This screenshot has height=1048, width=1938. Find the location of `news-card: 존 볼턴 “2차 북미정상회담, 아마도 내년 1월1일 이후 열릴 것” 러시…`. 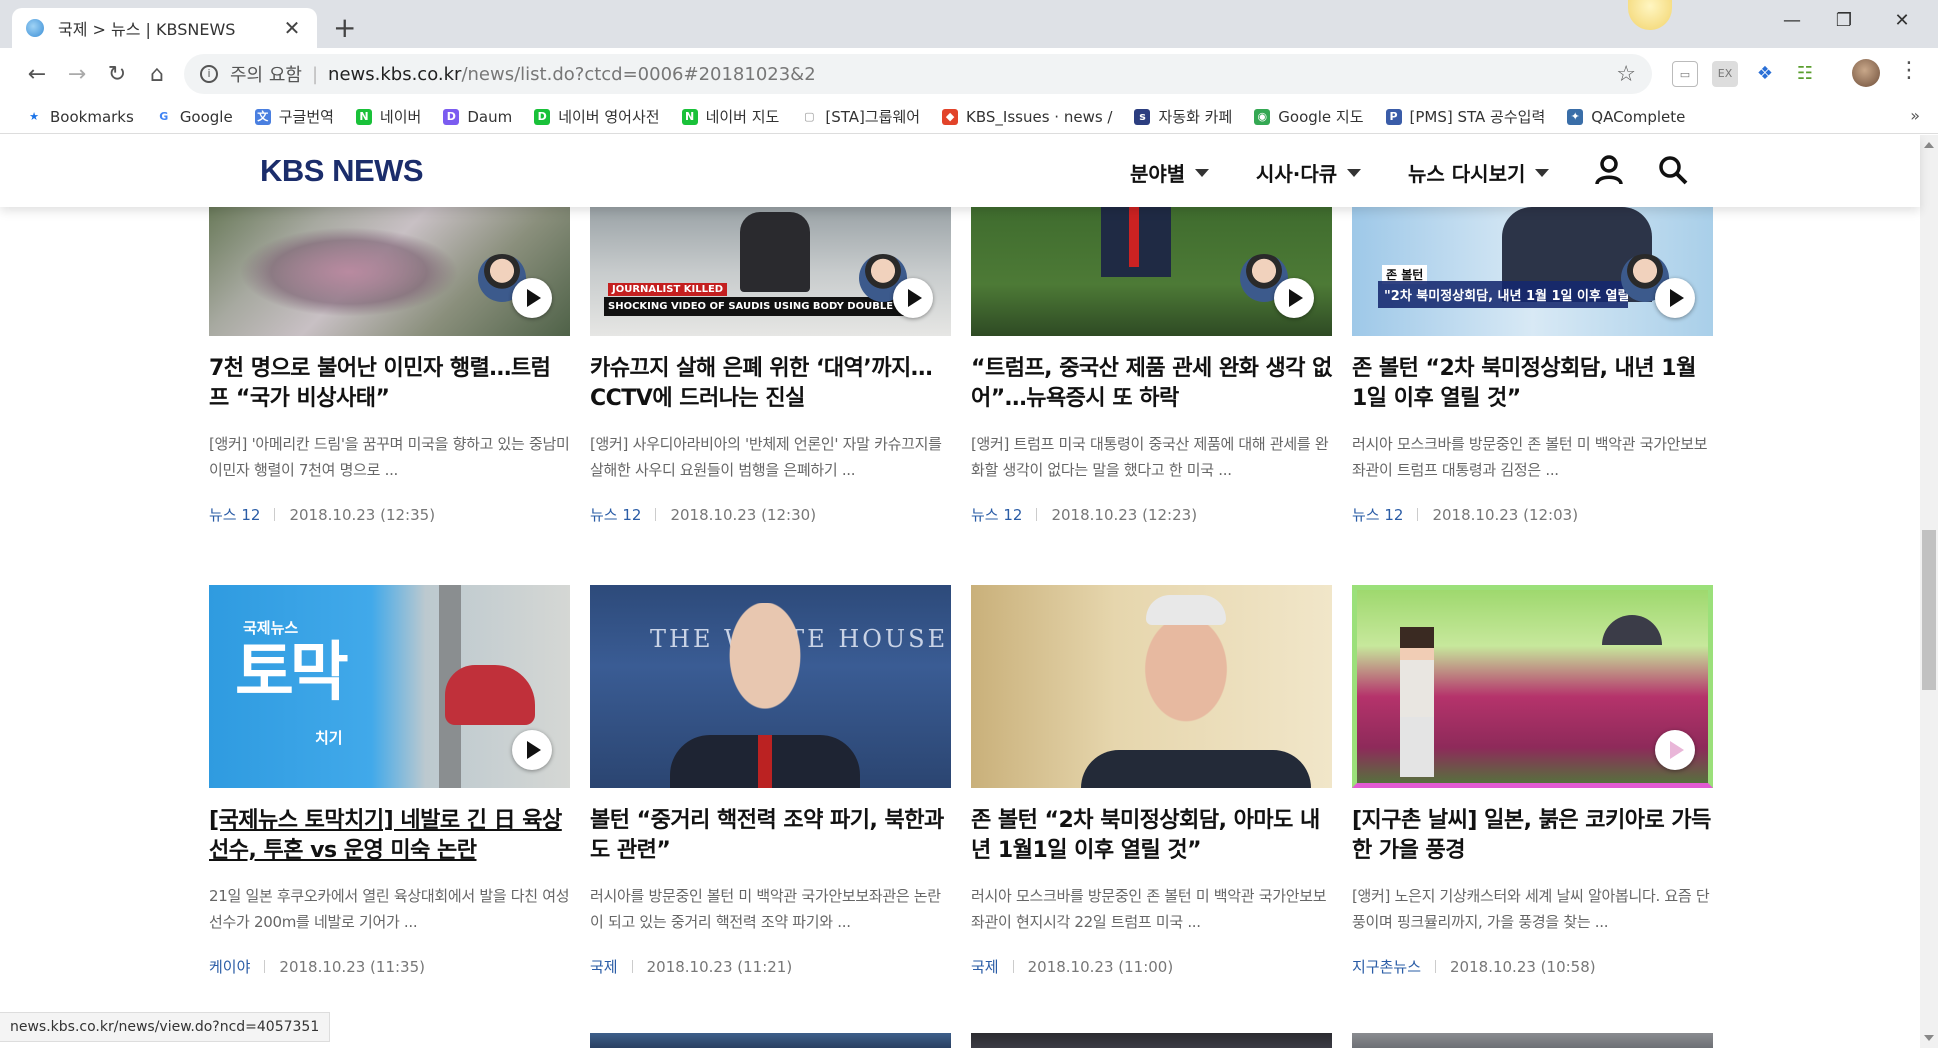

news-card: 존 볼턴 “2차 북미정상회담, 아마도 내년 1월1일 이후 열릴 것” 러시… is located at coordinates (1151, 781).